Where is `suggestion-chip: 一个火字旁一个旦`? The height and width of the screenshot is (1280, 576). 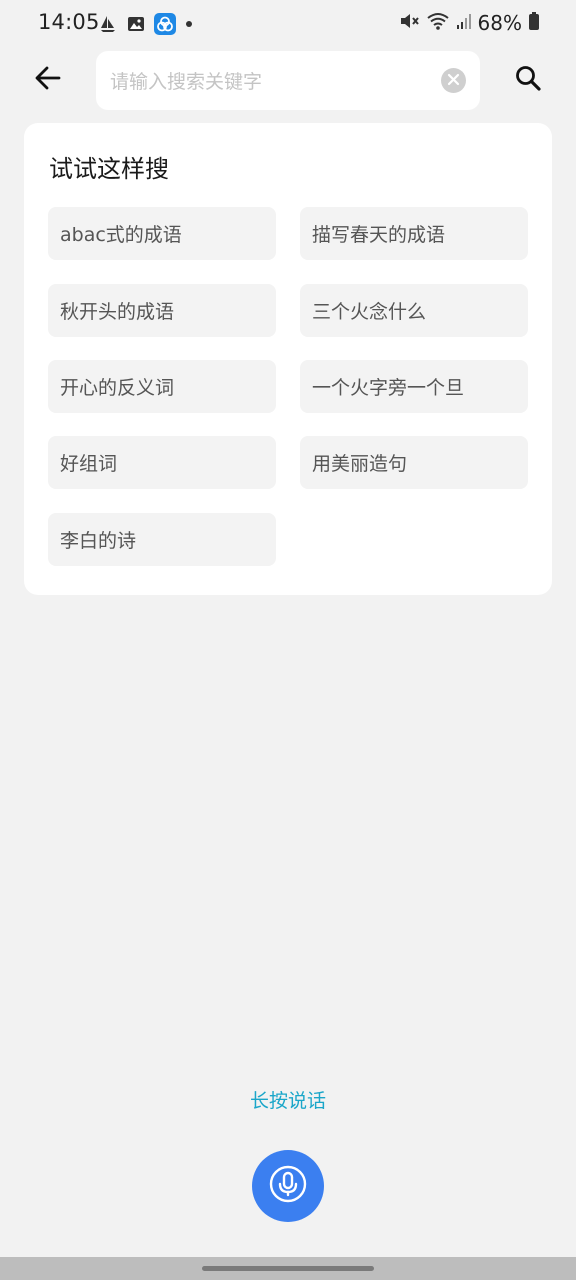
suggestion-chip: 一个火字旁一个旦 is located at coordinates (414, 386).